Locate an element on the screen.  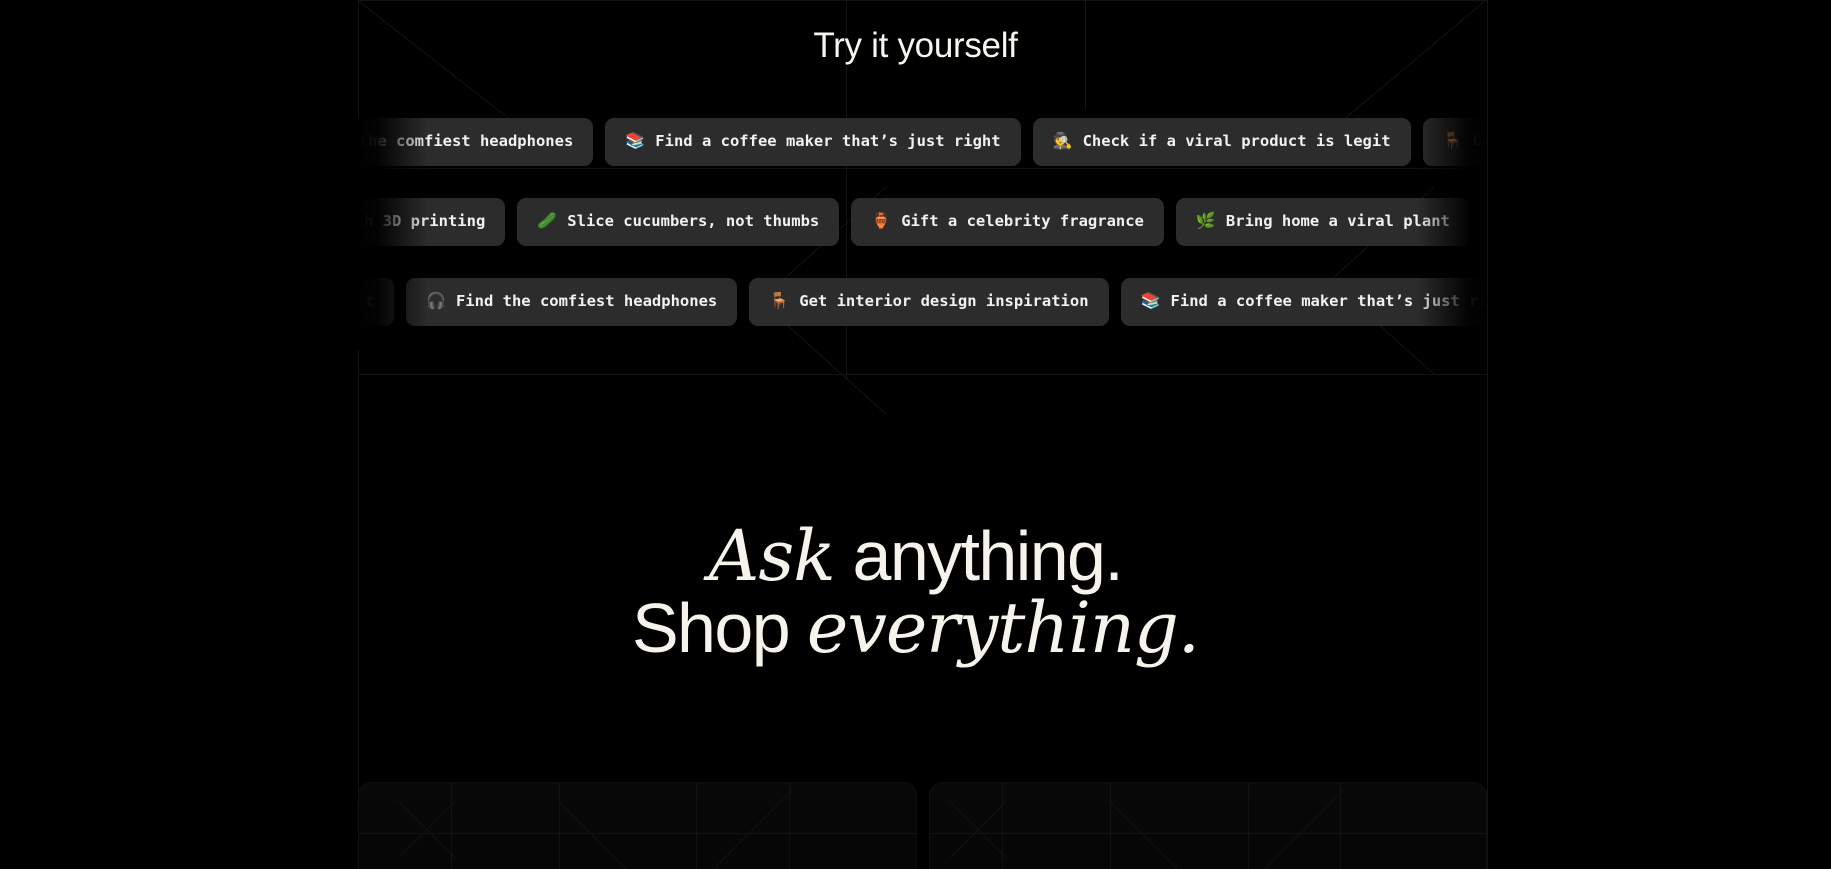
prompt-chip-label: Get started with 3D printing is located at coordinates (422, 221).